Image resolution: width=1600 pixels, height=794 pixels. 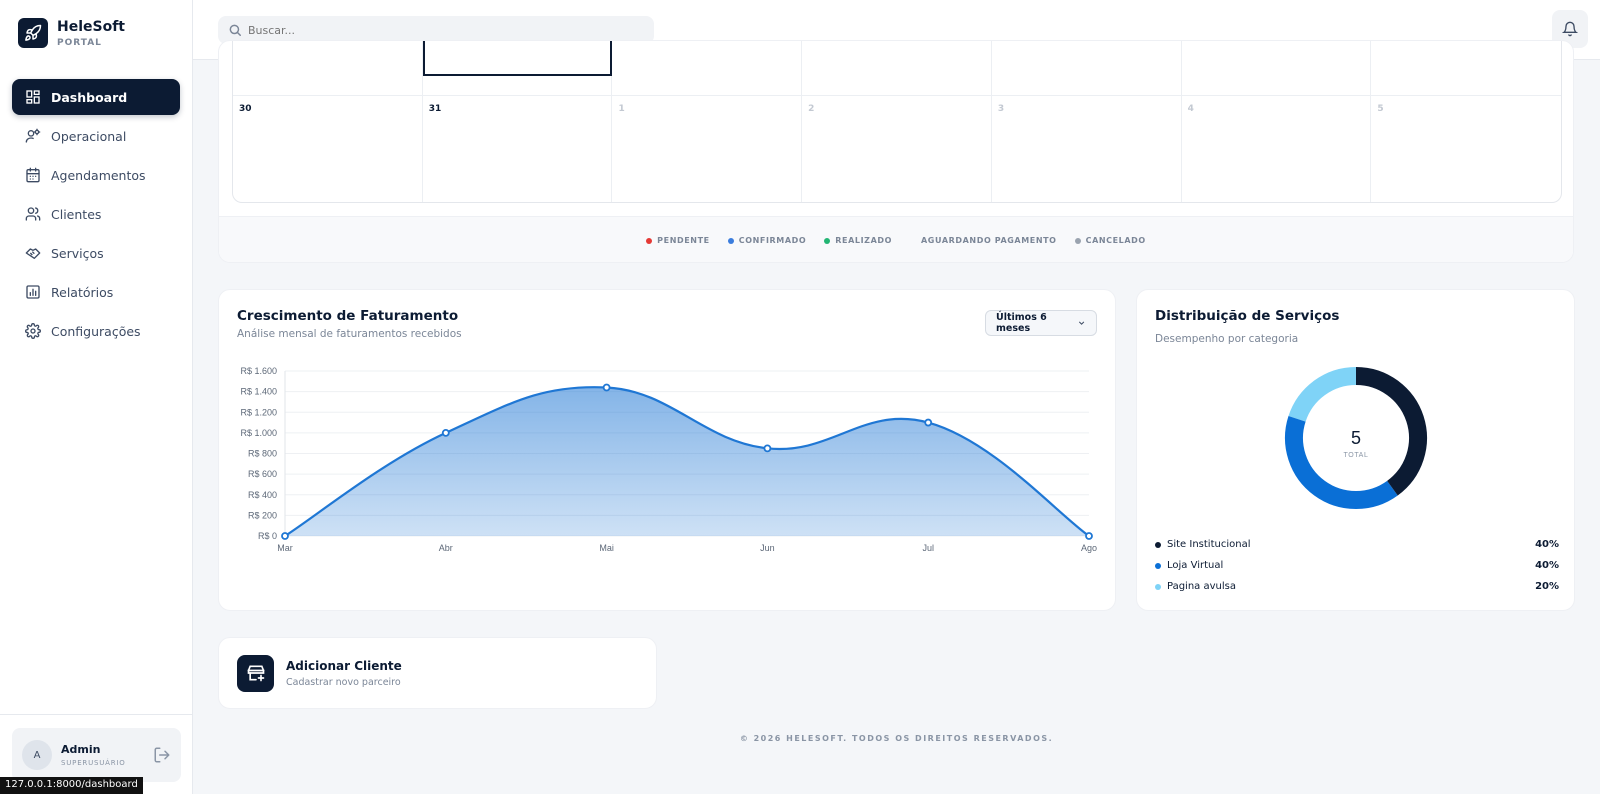 I want to click on x-tick-label: Mar, so click(x=285, y=548).